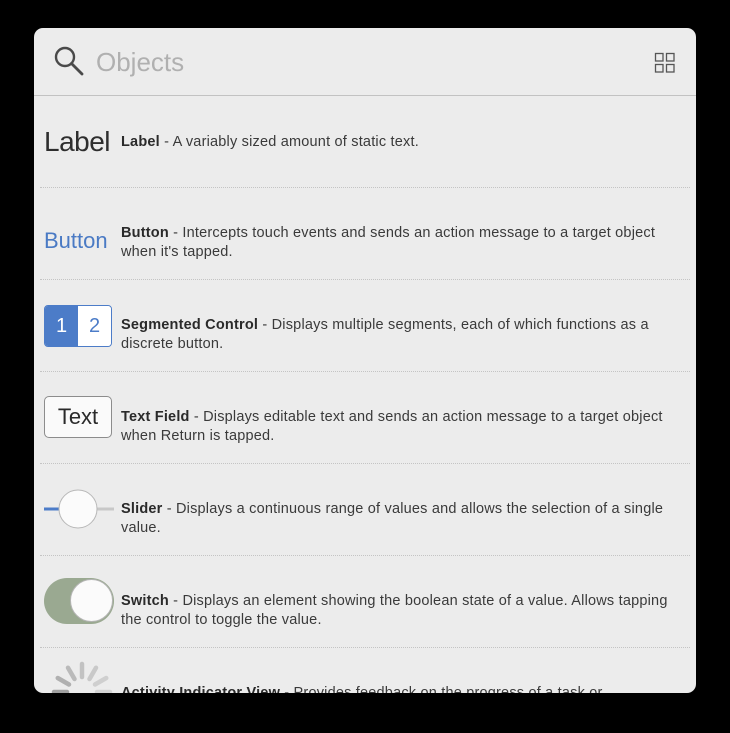 Image resolution: width=730 pixels, height=733 pixels. I want to click on segment-1: 1, so click(61, 326).